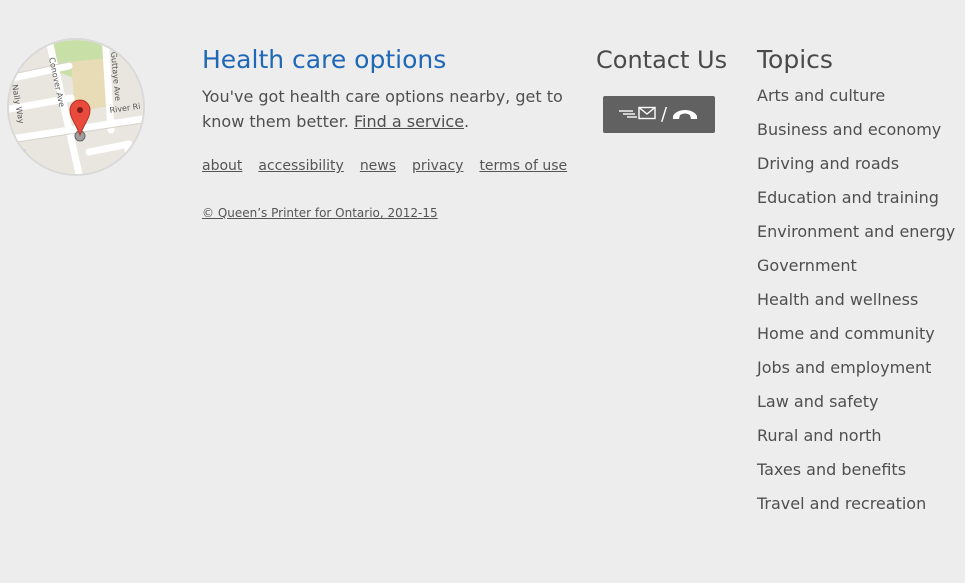 The width and height of the screenshot is (965, 583). What do you see at coordinates (437, 166) in the screenshot?
I see `footer-link-privacy: privacy` at bounding box center [437, 166].